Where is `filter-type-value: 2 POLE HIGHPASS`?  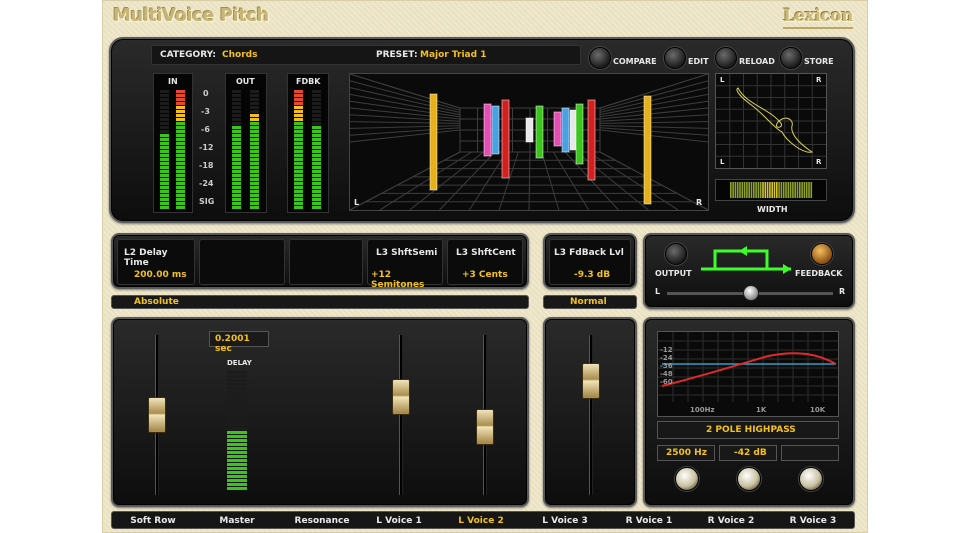 filter-type-value: 2 POLE HIGHPASS is located at coordinates (751, 430).